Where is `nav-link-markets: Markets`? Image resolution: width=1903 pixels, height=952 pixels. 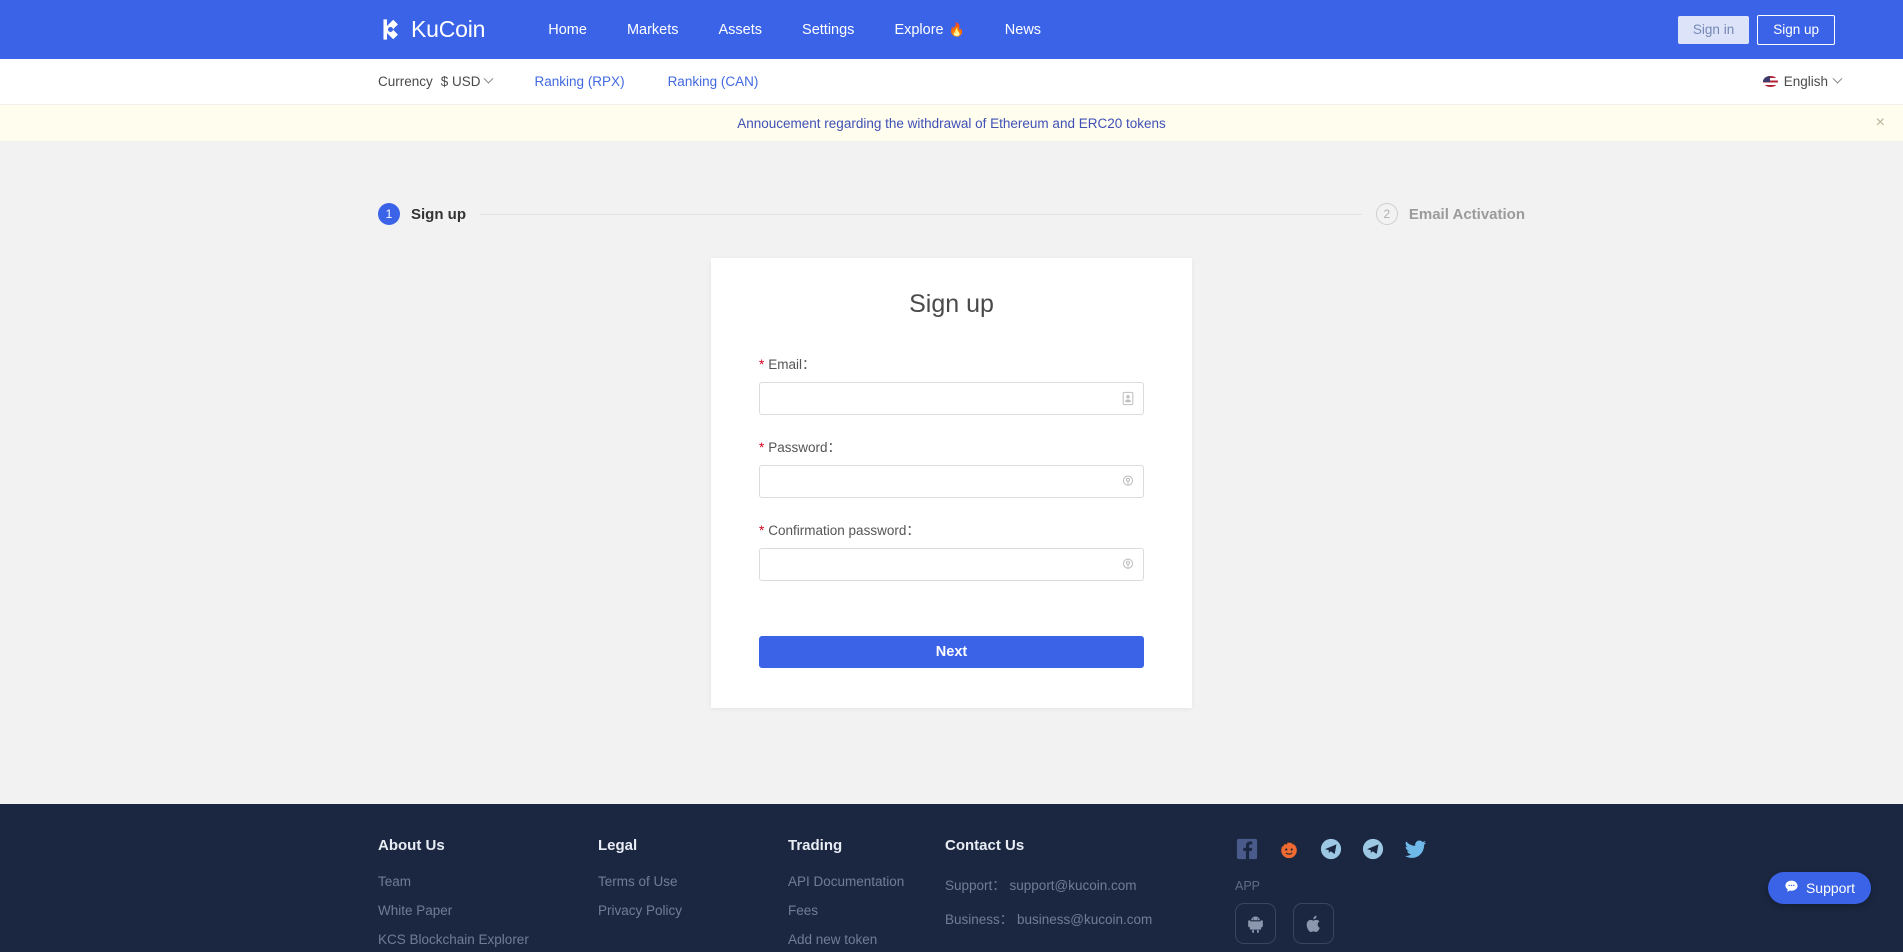
nav-link-markets: Markets is located at coordinates (653, 30).